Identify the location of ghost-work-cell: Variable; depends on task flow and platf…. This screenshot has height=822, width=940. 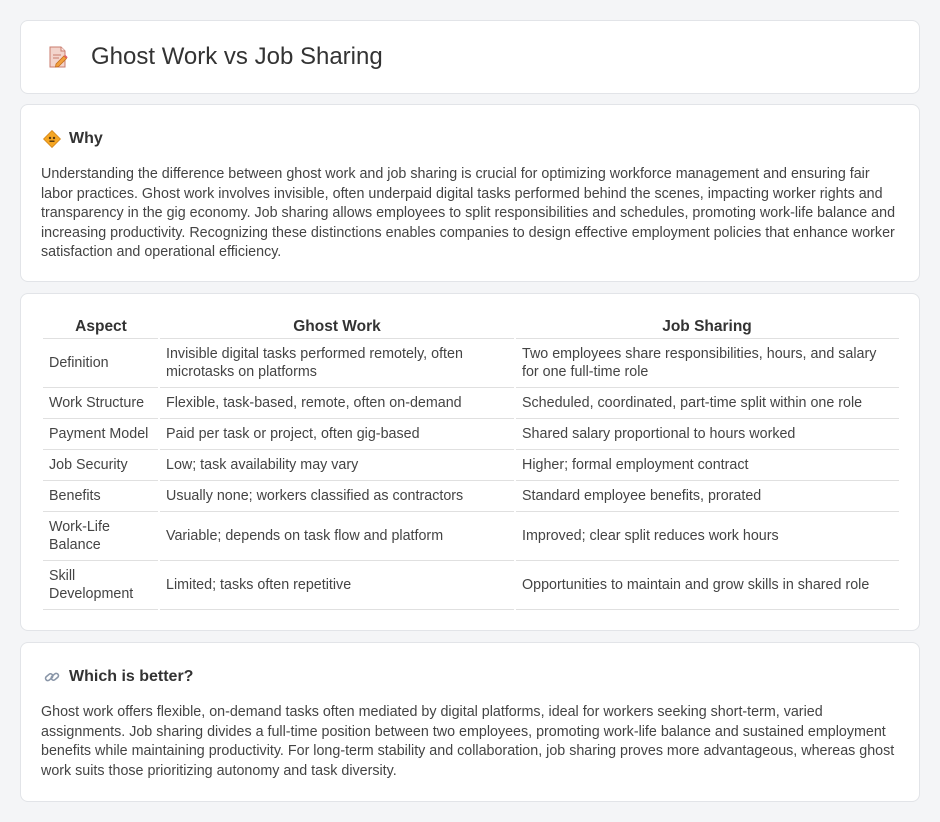
(336, 536).